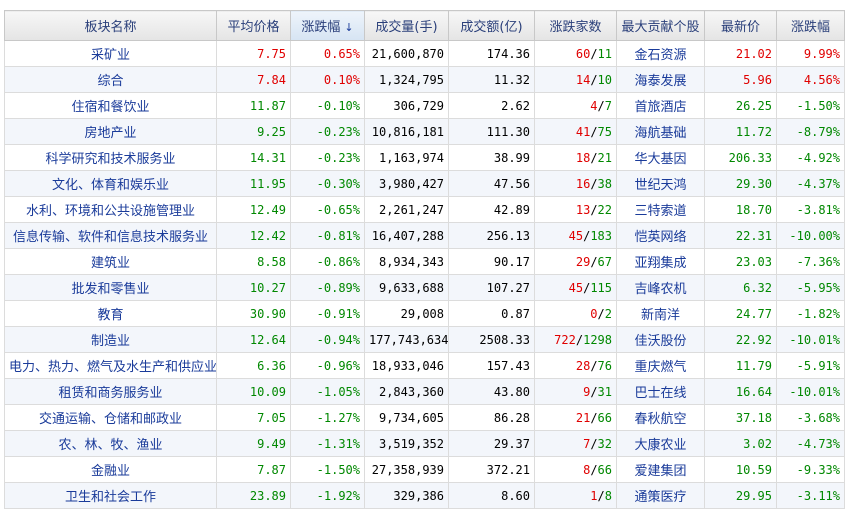  What do you see at coordinates (810, 53) in the screenshot?
I see `stock-change-cell: 9.99%` at bounding box center [810, 53].